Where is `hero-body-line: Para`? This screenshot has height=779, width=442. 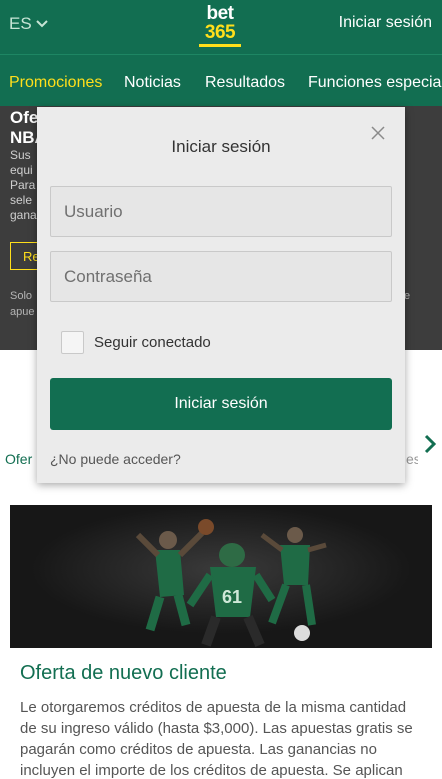 hero-body-line: Para is located at coordinates (23, 185).